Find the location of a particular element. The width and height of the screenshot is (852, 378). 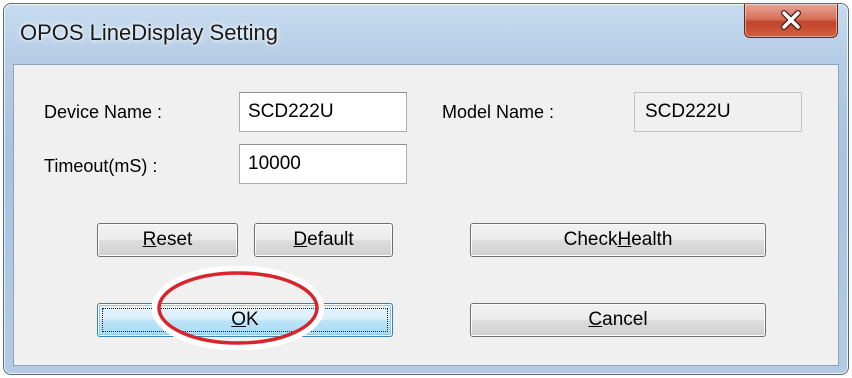

default-mnemonic: D is located at coordinates (300, 239).